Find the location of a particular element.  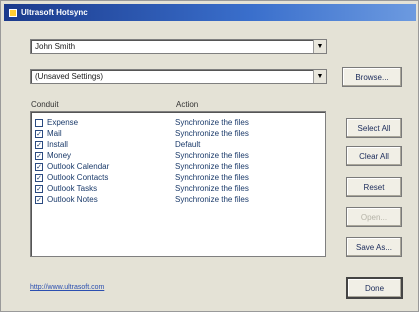

list-item: ✓ Outlook Contacts Synchronize the files is located at coordinates (178, 178).